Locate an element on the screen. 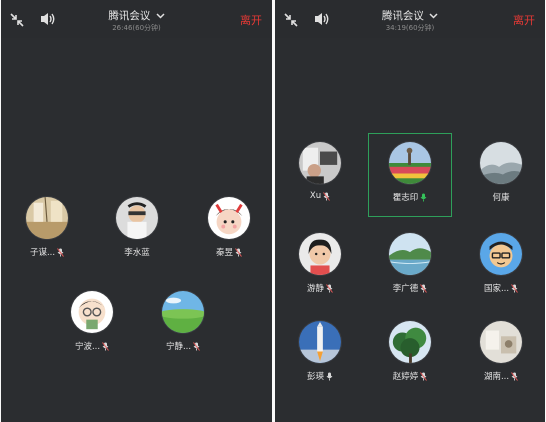  participant-name: 彭瑛 is located at coordinates (315, 377).